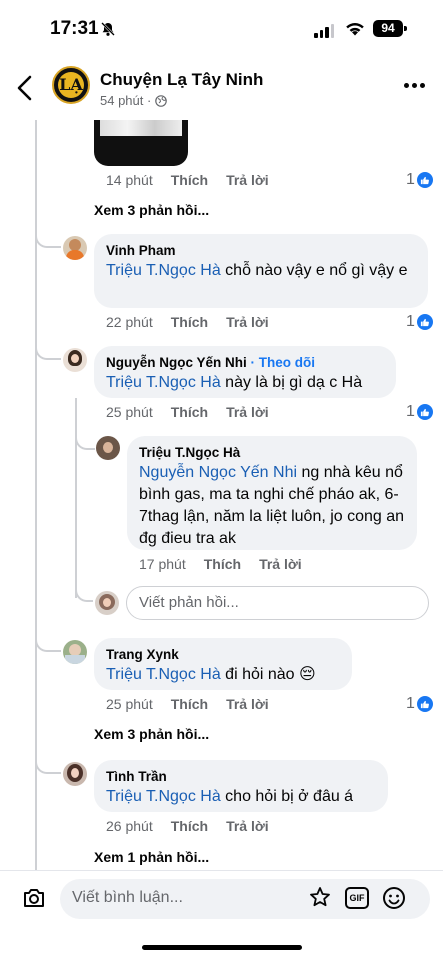 Image resolution: width=443 pixels, height=960 pixels. I want to click on page-logo: LẠ, so click(71, 85).